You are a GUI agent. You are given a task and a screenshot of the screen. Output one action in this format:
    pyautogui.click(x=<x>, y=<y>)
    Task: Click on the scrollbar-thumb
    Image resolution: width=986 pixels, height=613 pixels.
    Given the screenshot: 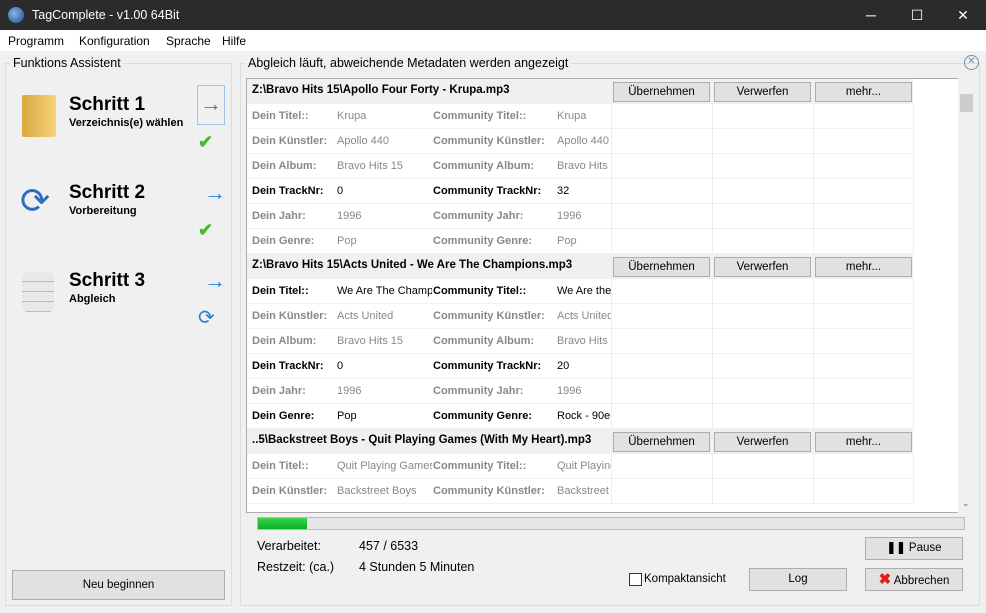 What is the action you would take?
    pyautogui.click(x=966, y=103)
    